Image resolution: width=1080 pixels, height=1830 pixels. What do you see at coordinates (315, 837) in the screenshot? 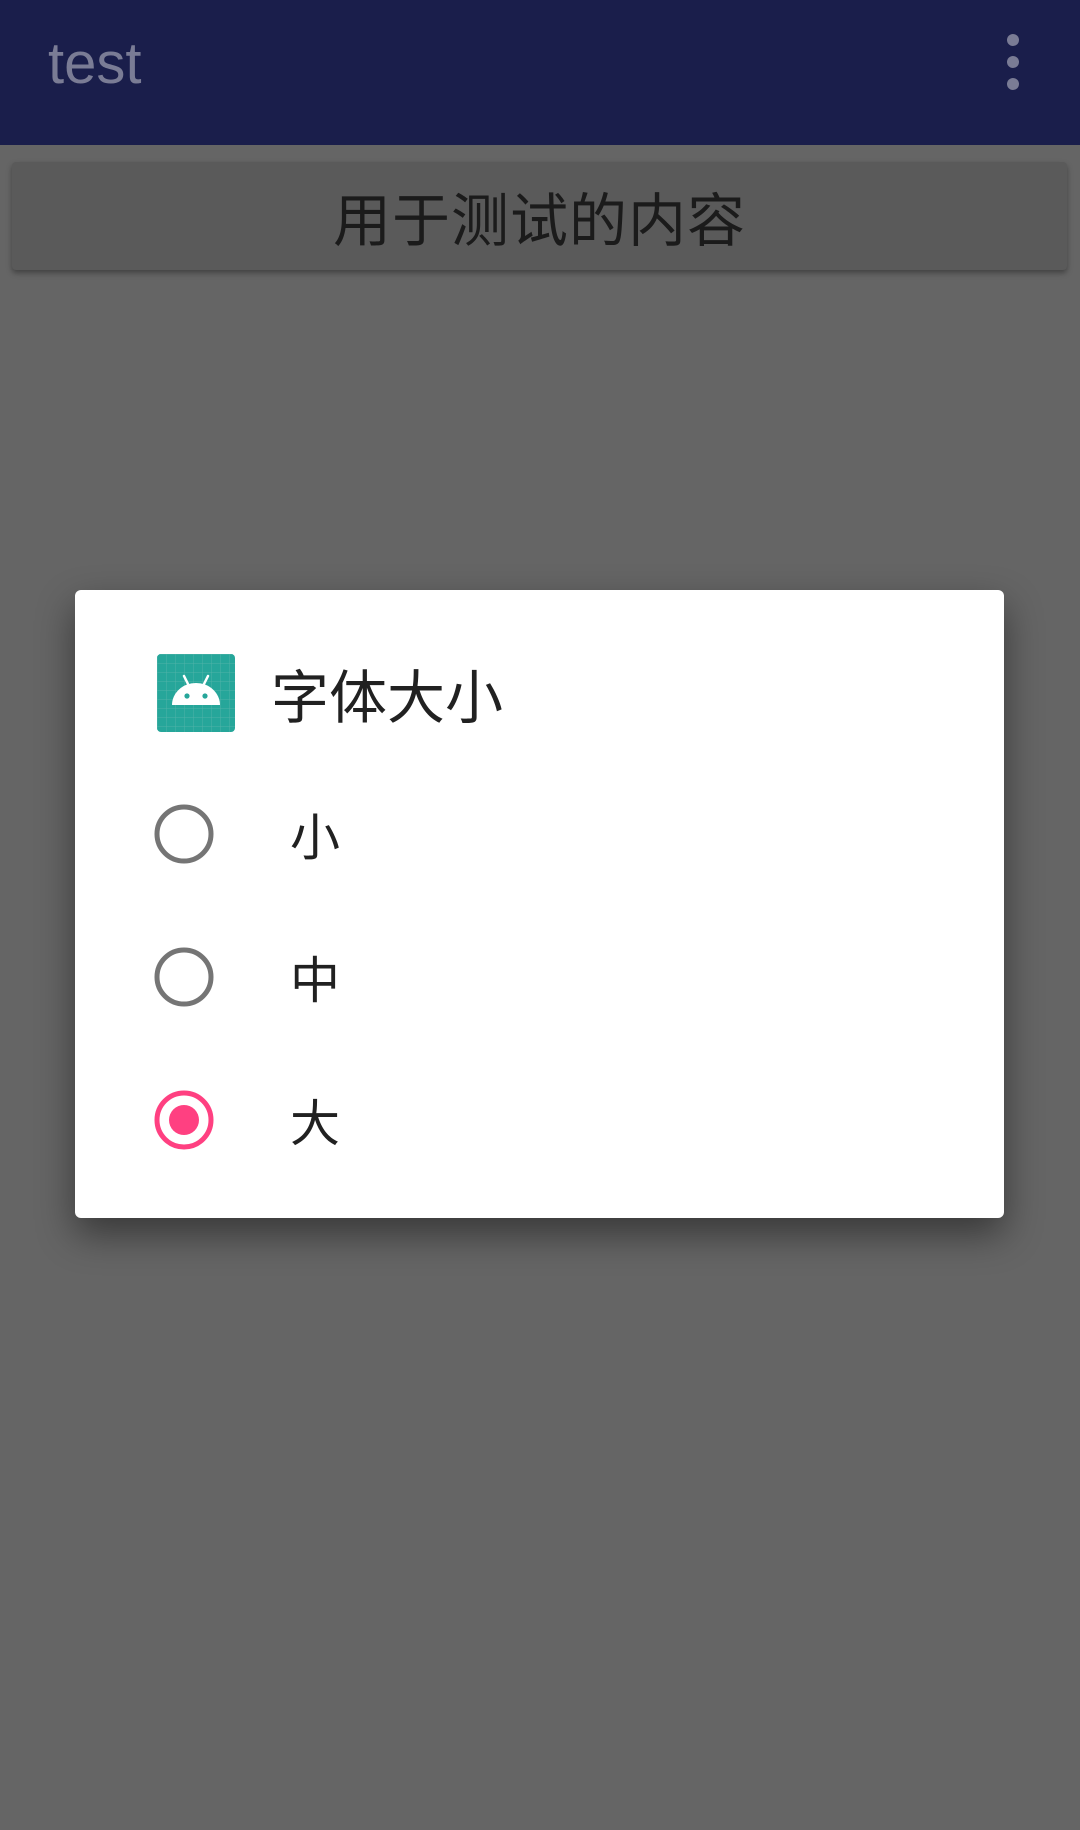
I see `option-label: 小` at bounding box center [315, 837].